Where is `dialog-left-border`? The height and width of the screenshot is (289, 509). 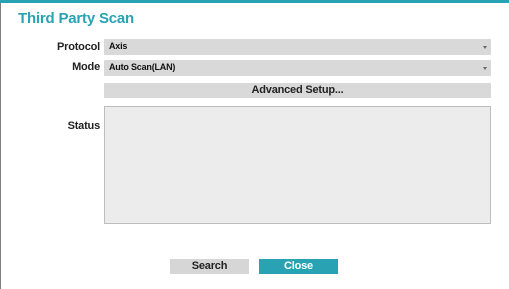 dialog-left-border is located at coordinates (0, 146).